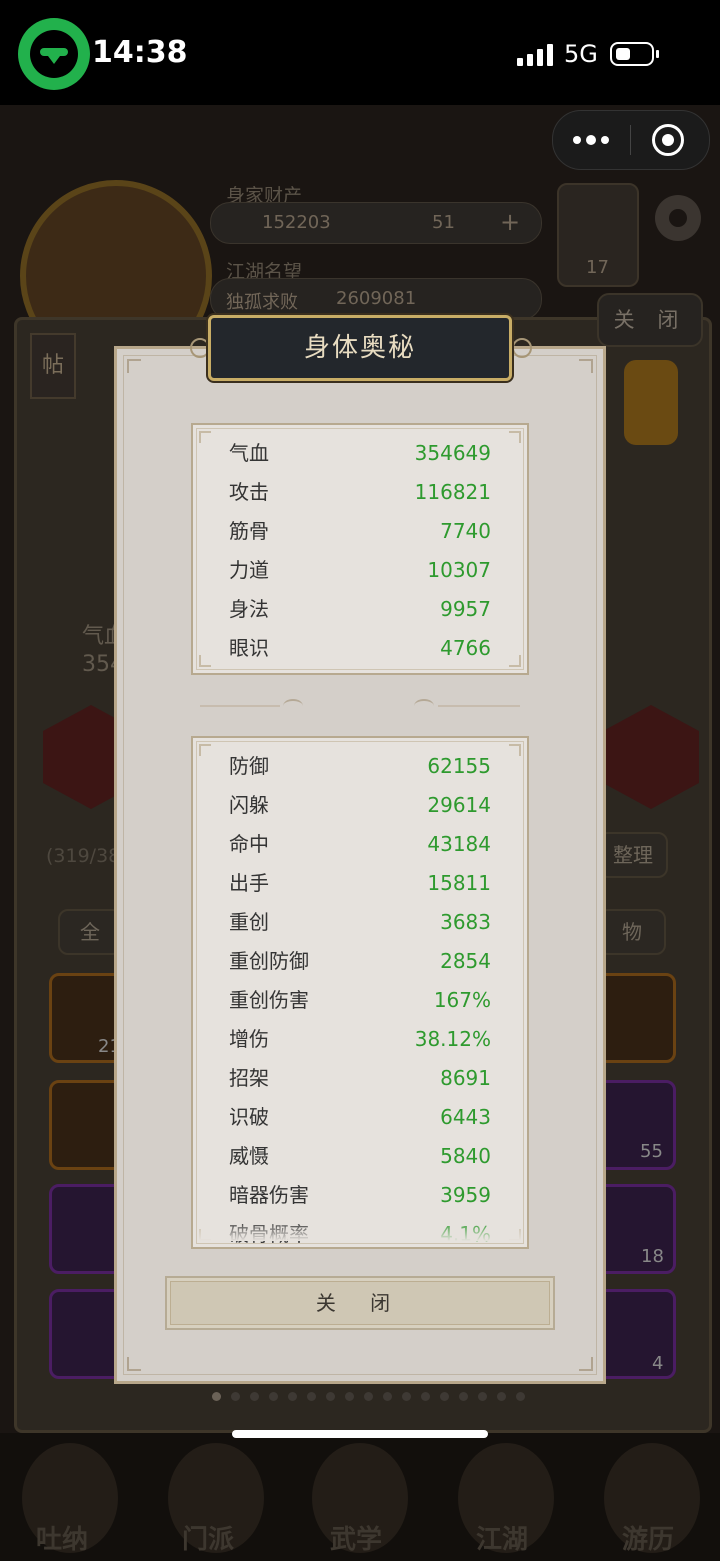  I want to click on stat-value: 116821, so click(452, 492).